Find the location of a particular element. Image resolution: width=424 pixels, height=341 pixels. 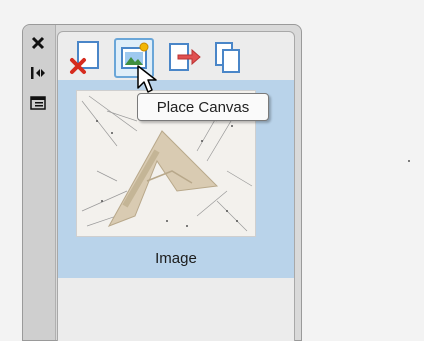

close-icon is located at coordinates (38, 43).